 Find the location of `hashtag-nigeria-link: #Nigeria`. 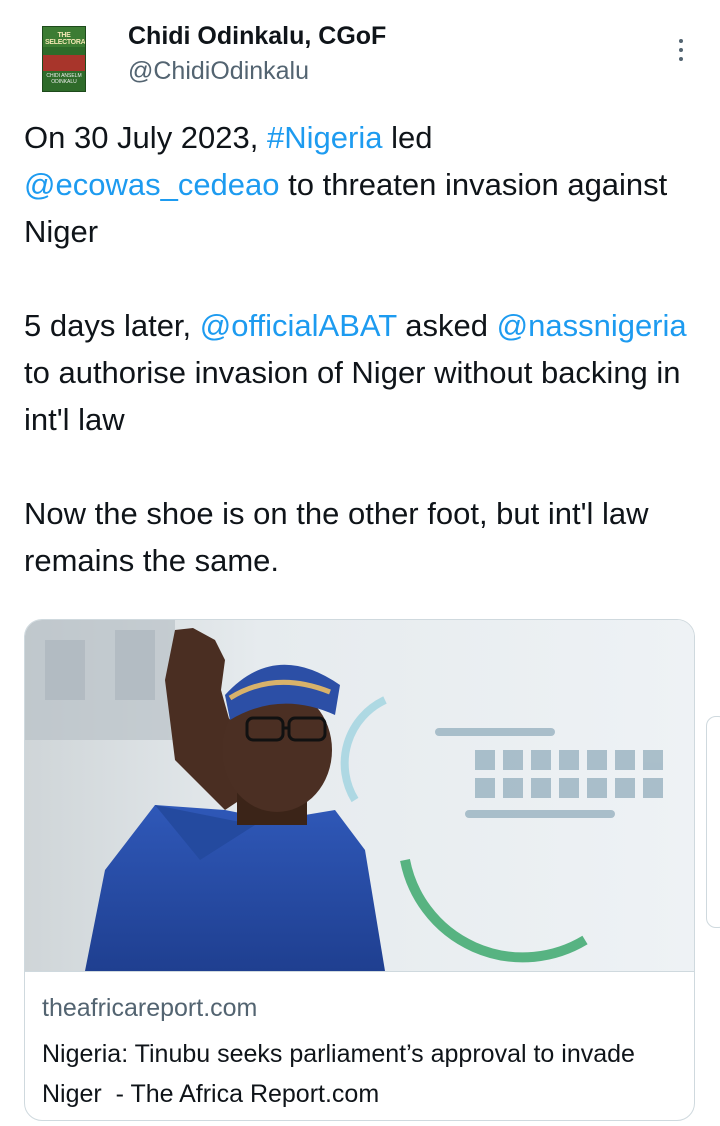

hashtag-nigeria-link: #Nigeria is located at coordinates (324, 137).